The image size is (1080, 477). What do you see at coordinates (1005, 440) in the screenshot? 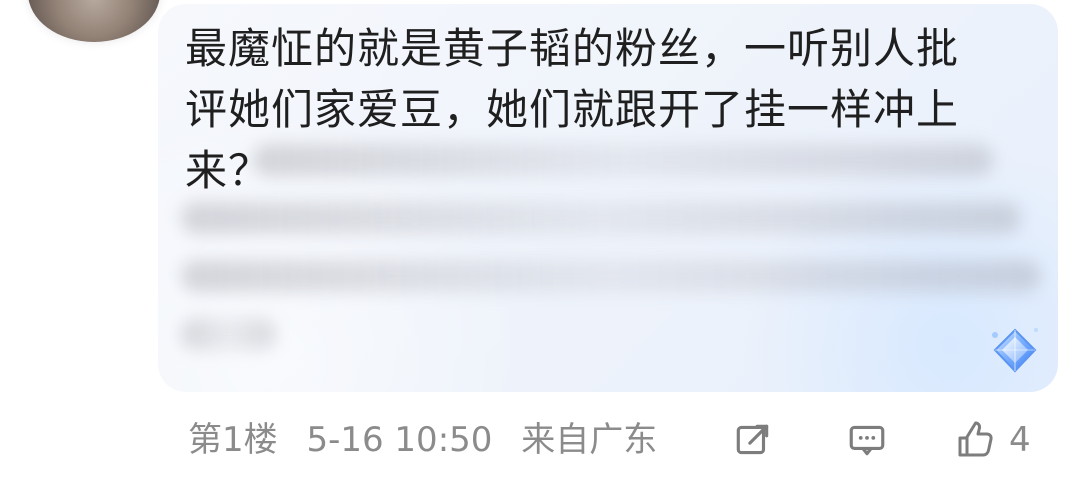
I see `like-button: 4` at bounding box center [1005, 440].